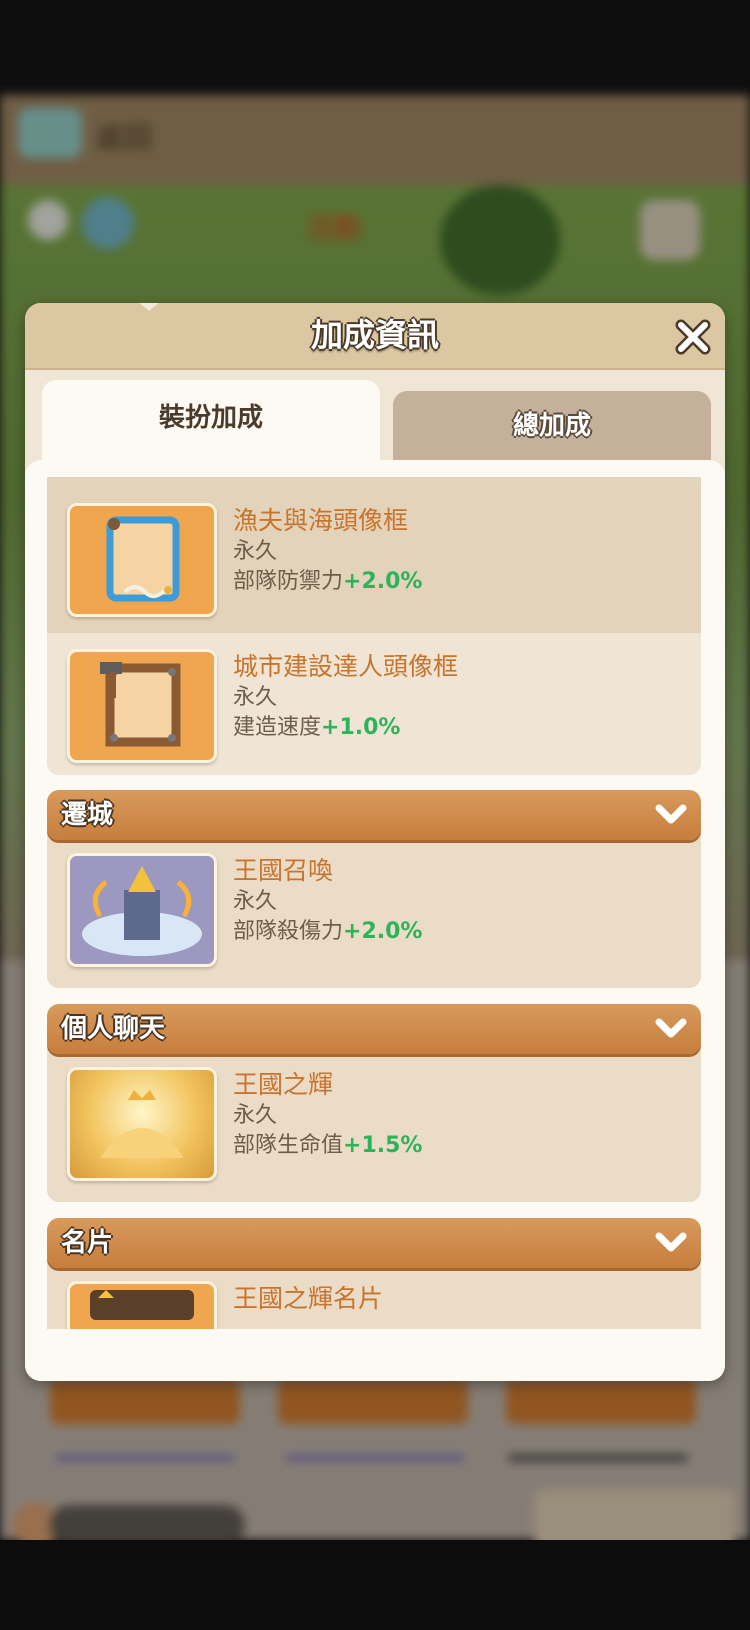 The height and width of the screenshot is (1630, 750). I want to click on group-header-namecard: 名片, so click(374, 1243).